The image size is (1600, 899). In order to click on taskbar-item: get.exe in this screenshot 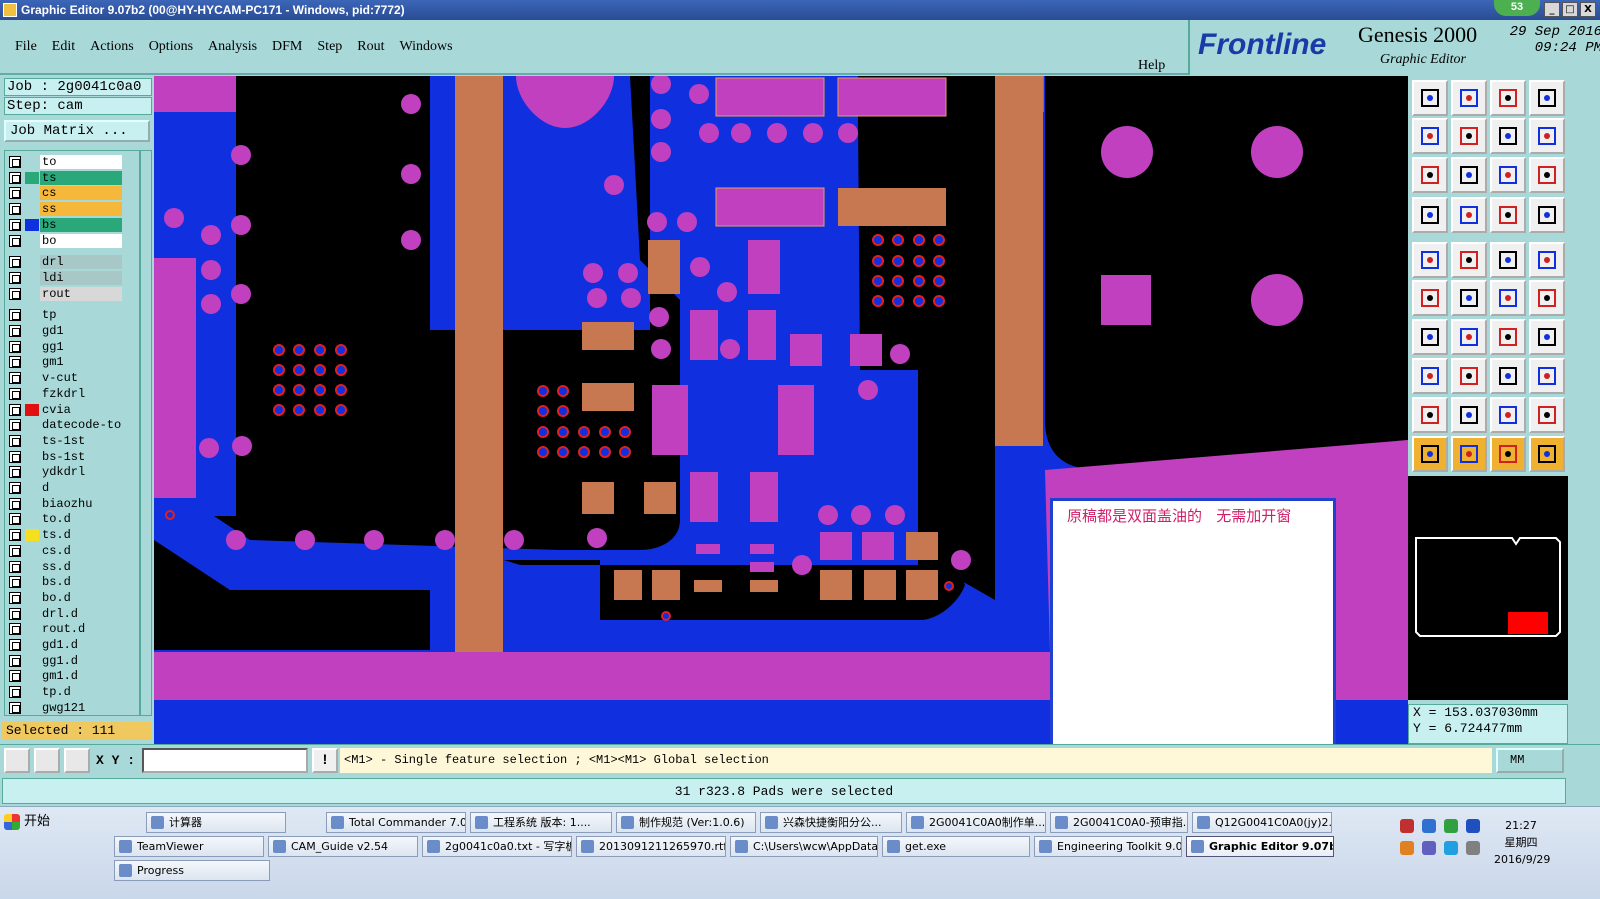, I will do `click(956, 846)`.